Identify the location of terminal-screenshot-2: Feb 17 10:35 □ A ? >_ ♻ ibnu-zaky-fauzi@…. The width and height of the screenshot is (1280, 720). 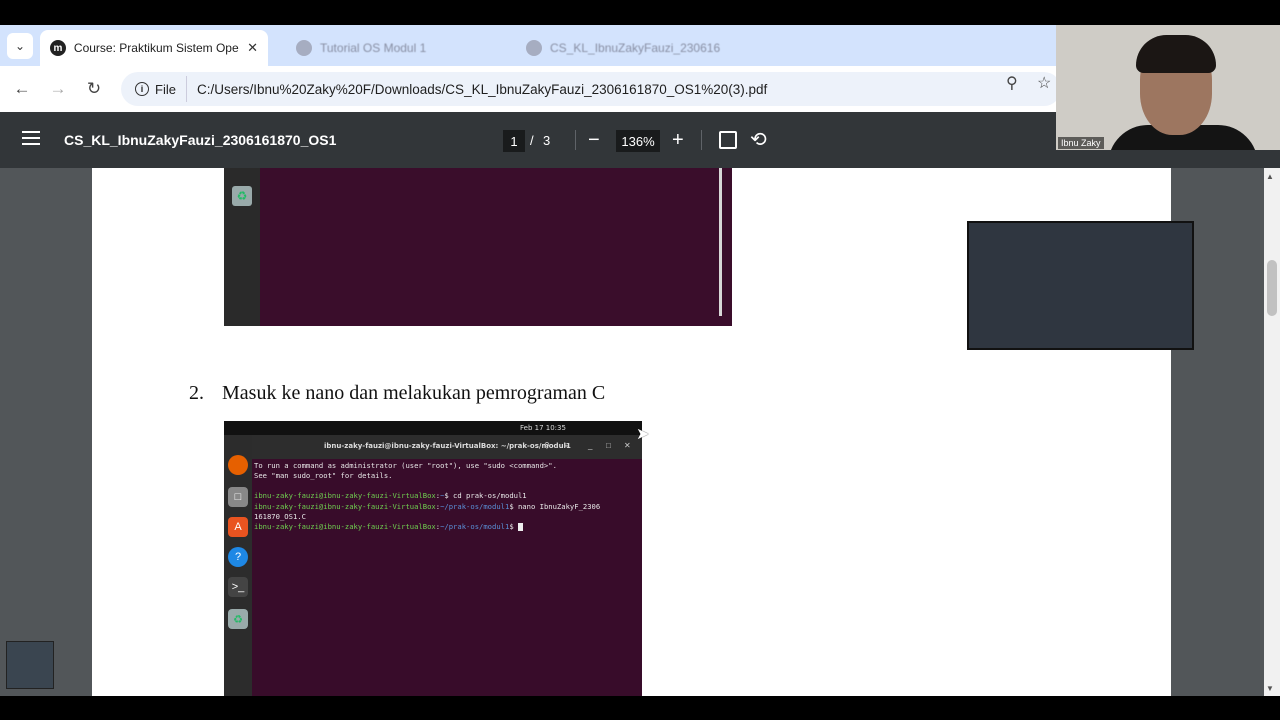
(433, 558).